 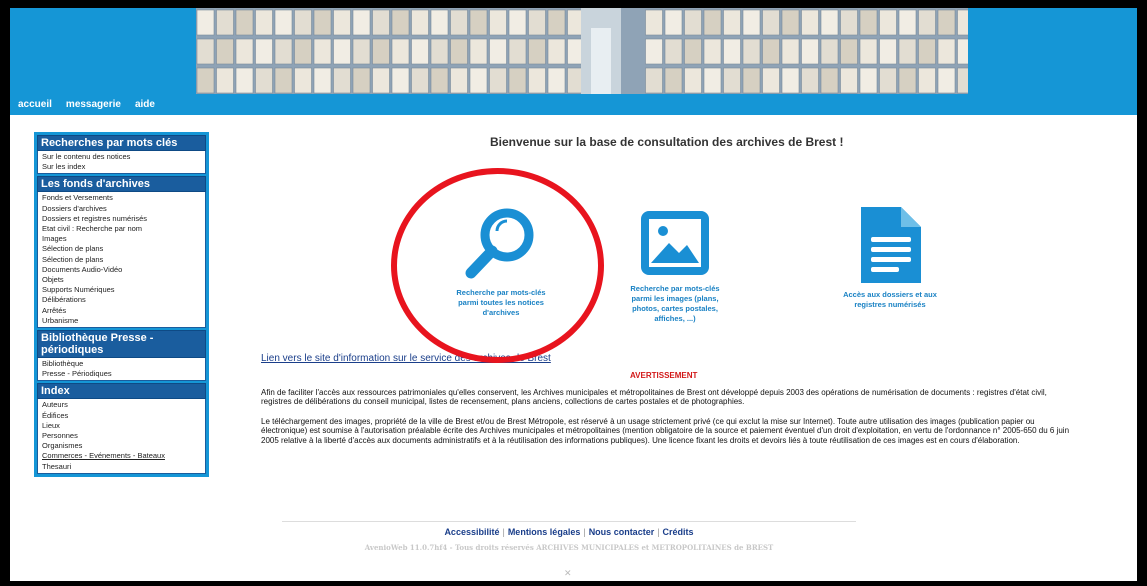 I want to click on sidebar-item: Thesauri, so click(x=121, y=467).